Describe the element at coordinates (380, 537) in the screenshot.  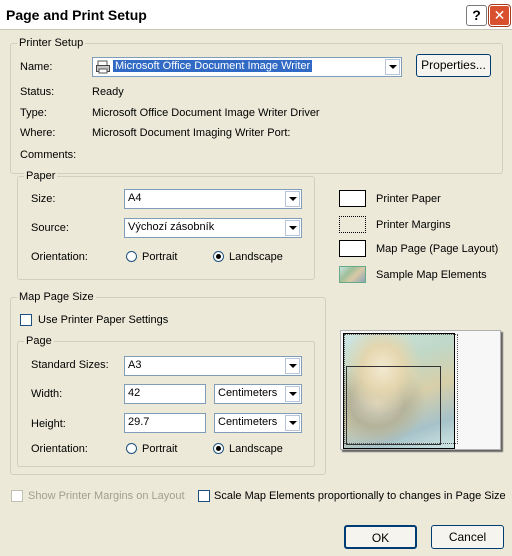
I see `ok-button: OK` at that location.